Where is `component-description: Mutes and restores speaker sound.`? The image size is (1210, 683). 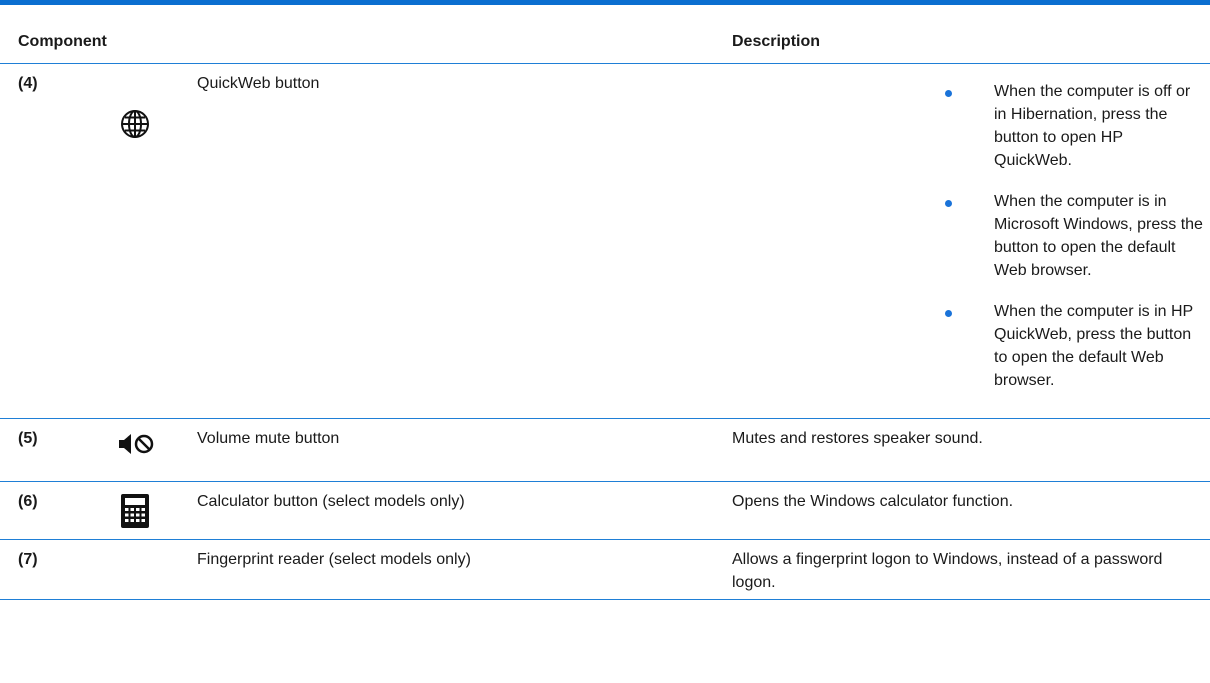 component-description: Mutes and restores speaker sound. is located at coordinates (857, 438).